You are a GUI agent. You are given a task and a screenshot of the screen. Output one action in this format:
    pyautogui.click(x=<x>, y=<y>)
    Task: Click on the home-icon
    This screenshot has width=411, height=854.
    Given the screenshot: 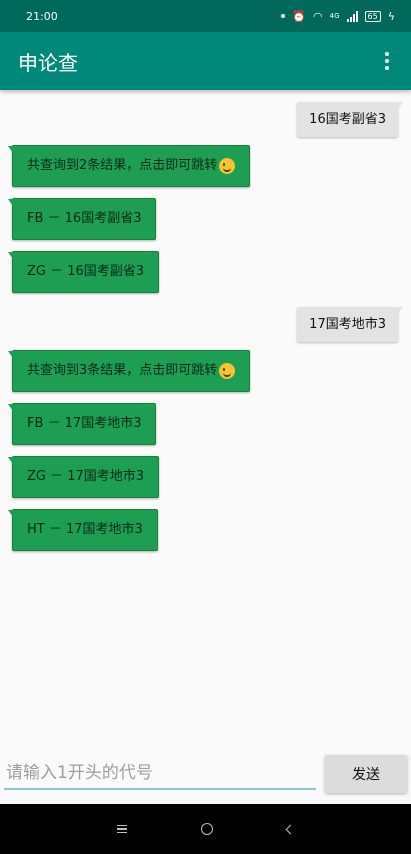 What is the action you would take?
    pyautogui.click(x=207, y=829)
    